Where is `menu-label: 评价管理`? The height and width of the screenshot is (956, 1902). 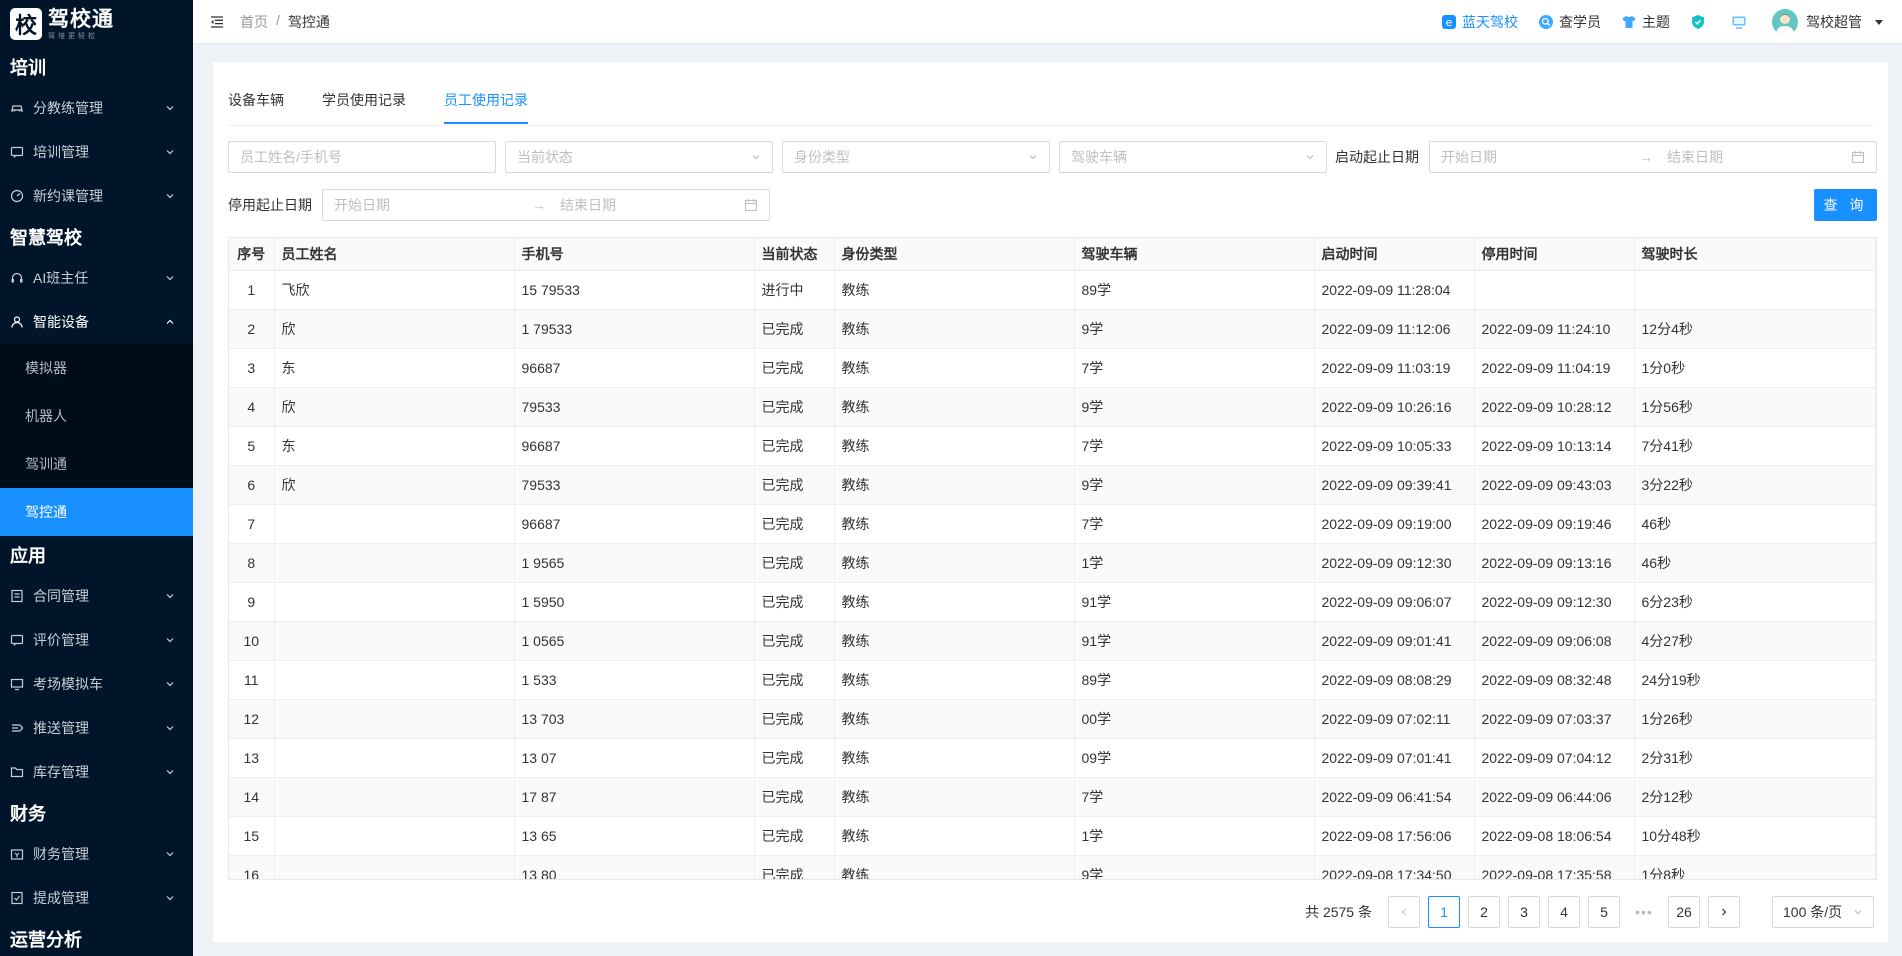 menu-label: 评价管理 is located at coordinates (61, 640).